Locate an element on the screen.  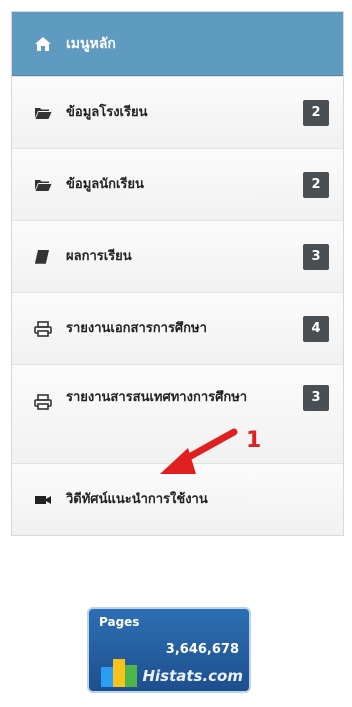
menu-item-education-docs-report: รายงานเอกสารการศึกษา 4 is located at coordinates (177, 328).